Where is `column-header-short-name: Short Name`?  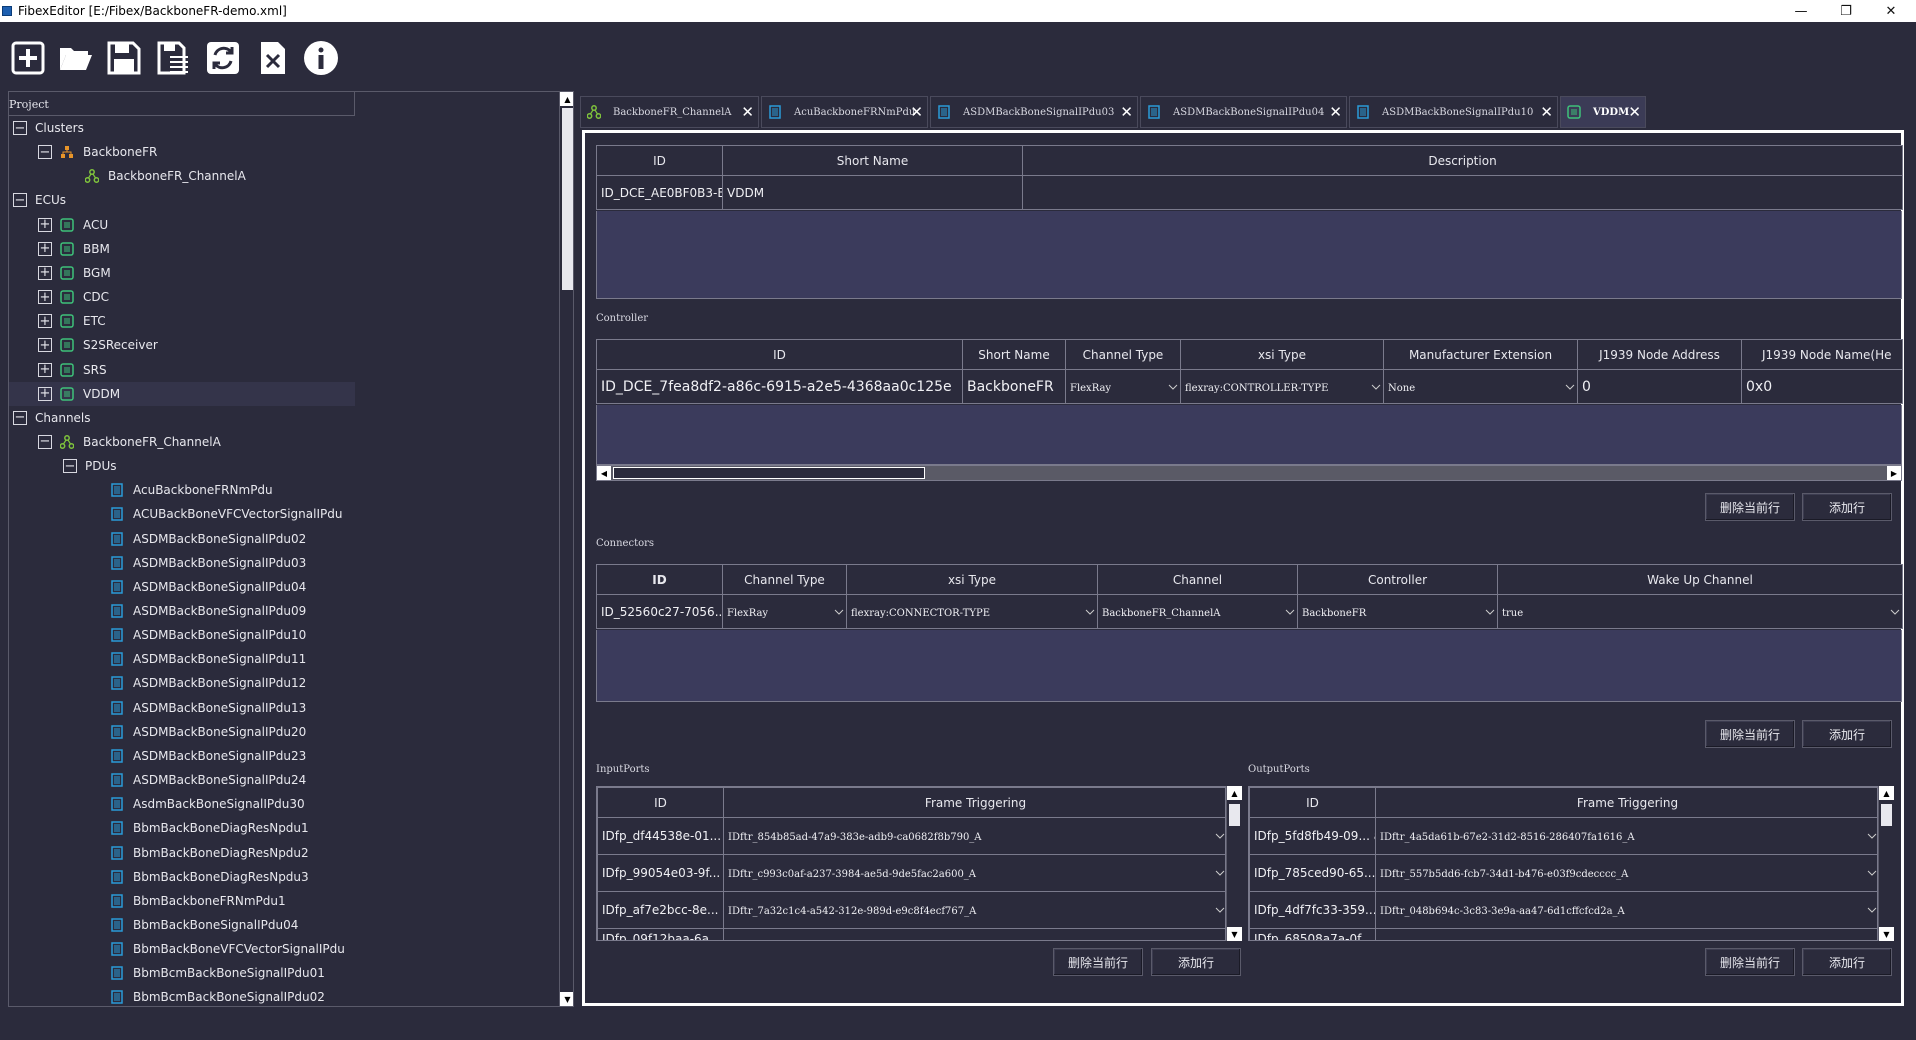
column-header-short-name: Short Name is located at coordinates (1014, 354).